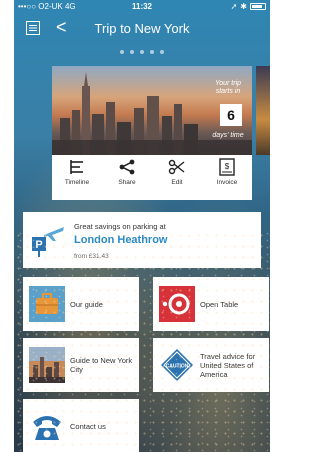  I want to click on share-icon, so click(127, 167).